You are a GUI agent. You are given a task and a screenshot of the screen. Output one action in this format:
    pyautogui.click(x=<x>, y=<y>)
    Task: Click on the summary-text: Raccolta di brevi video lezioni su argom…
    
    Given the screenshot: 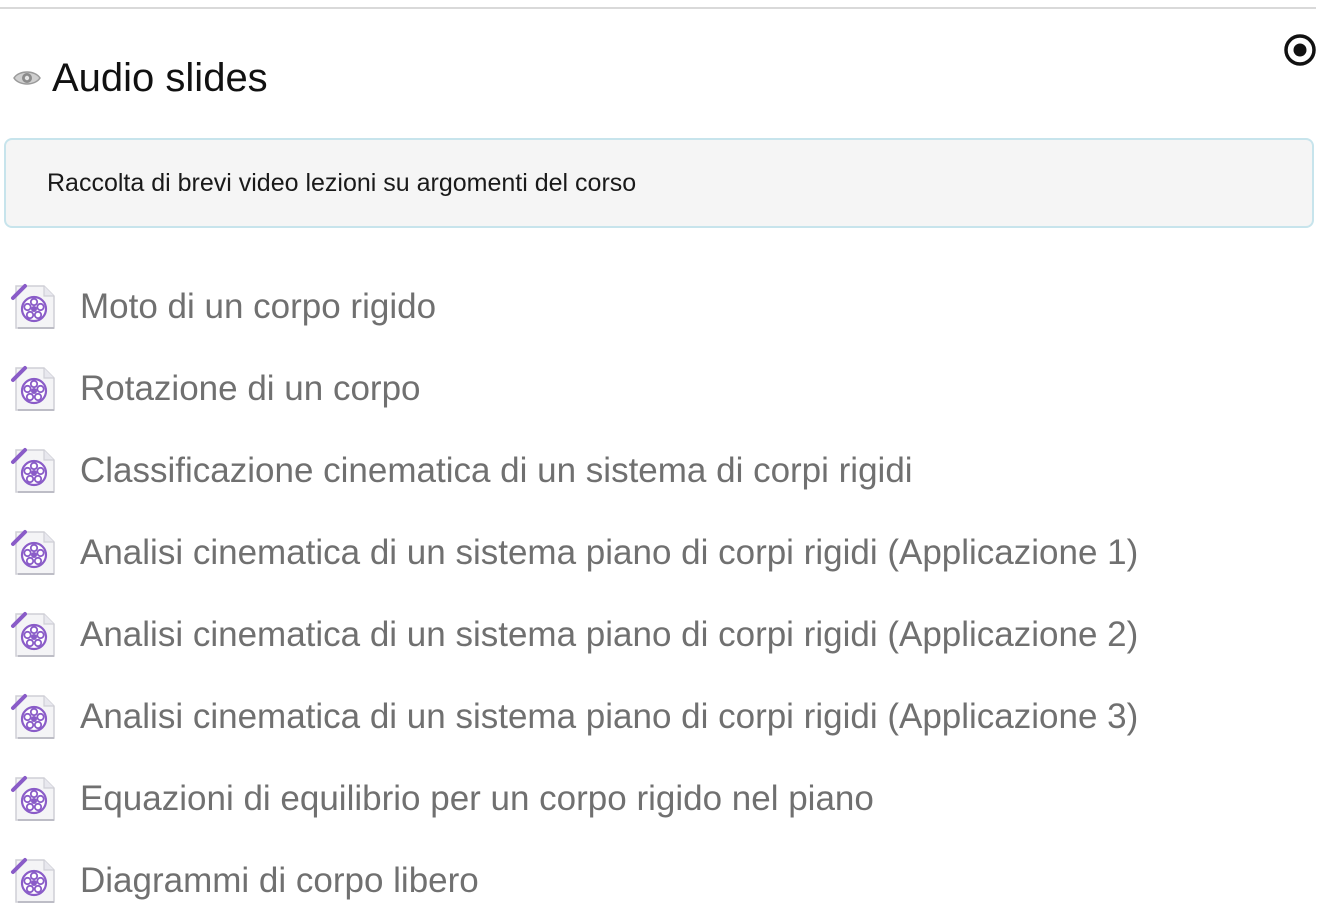 What is the action you would take?
    pyautogui.click(x=342, y=182)
    